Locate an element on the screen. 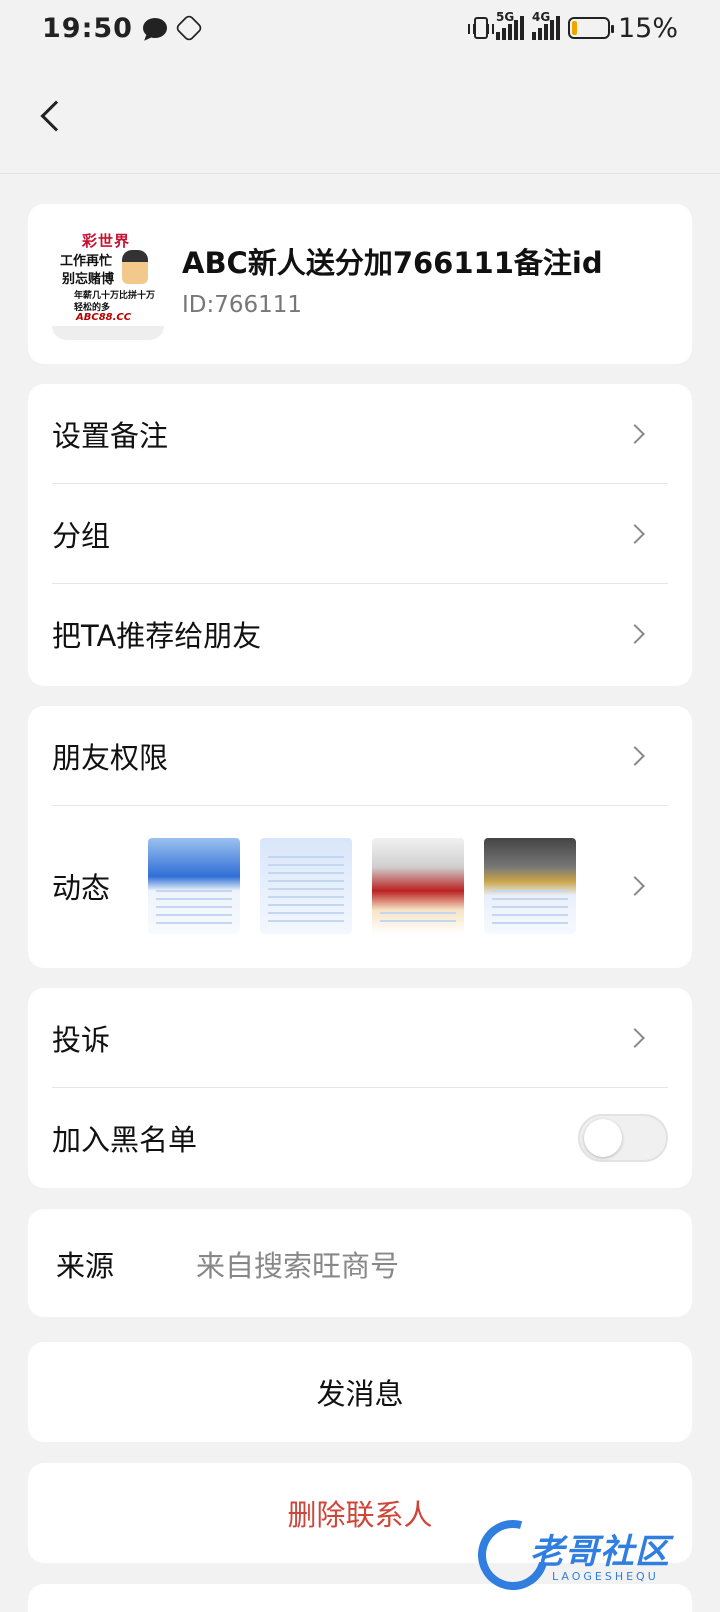  report-card: 投诉 加入黑名单 is located at coordinates (360, 1088).